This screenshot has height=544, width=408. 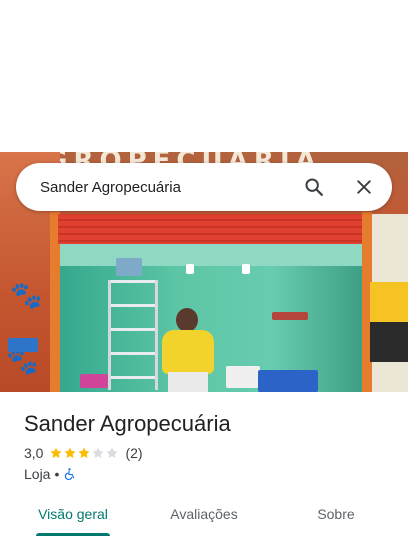 I want to click on store-shelf, so click(x=133, y=335).